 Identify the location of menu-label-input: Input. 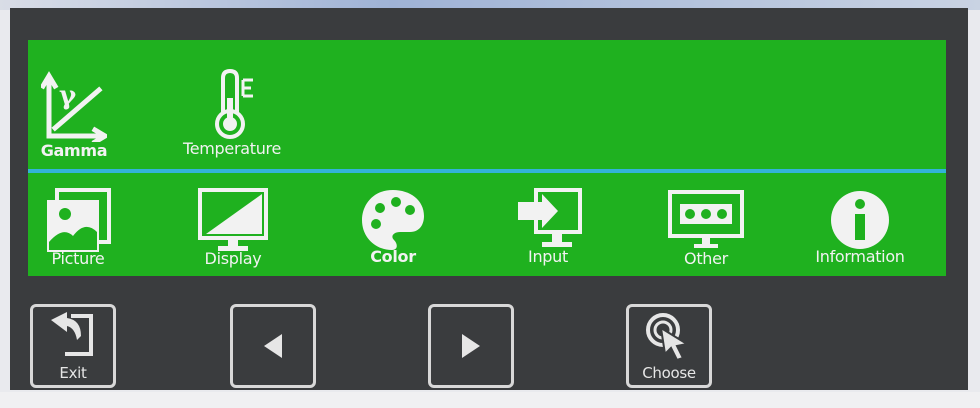
(548, 256).